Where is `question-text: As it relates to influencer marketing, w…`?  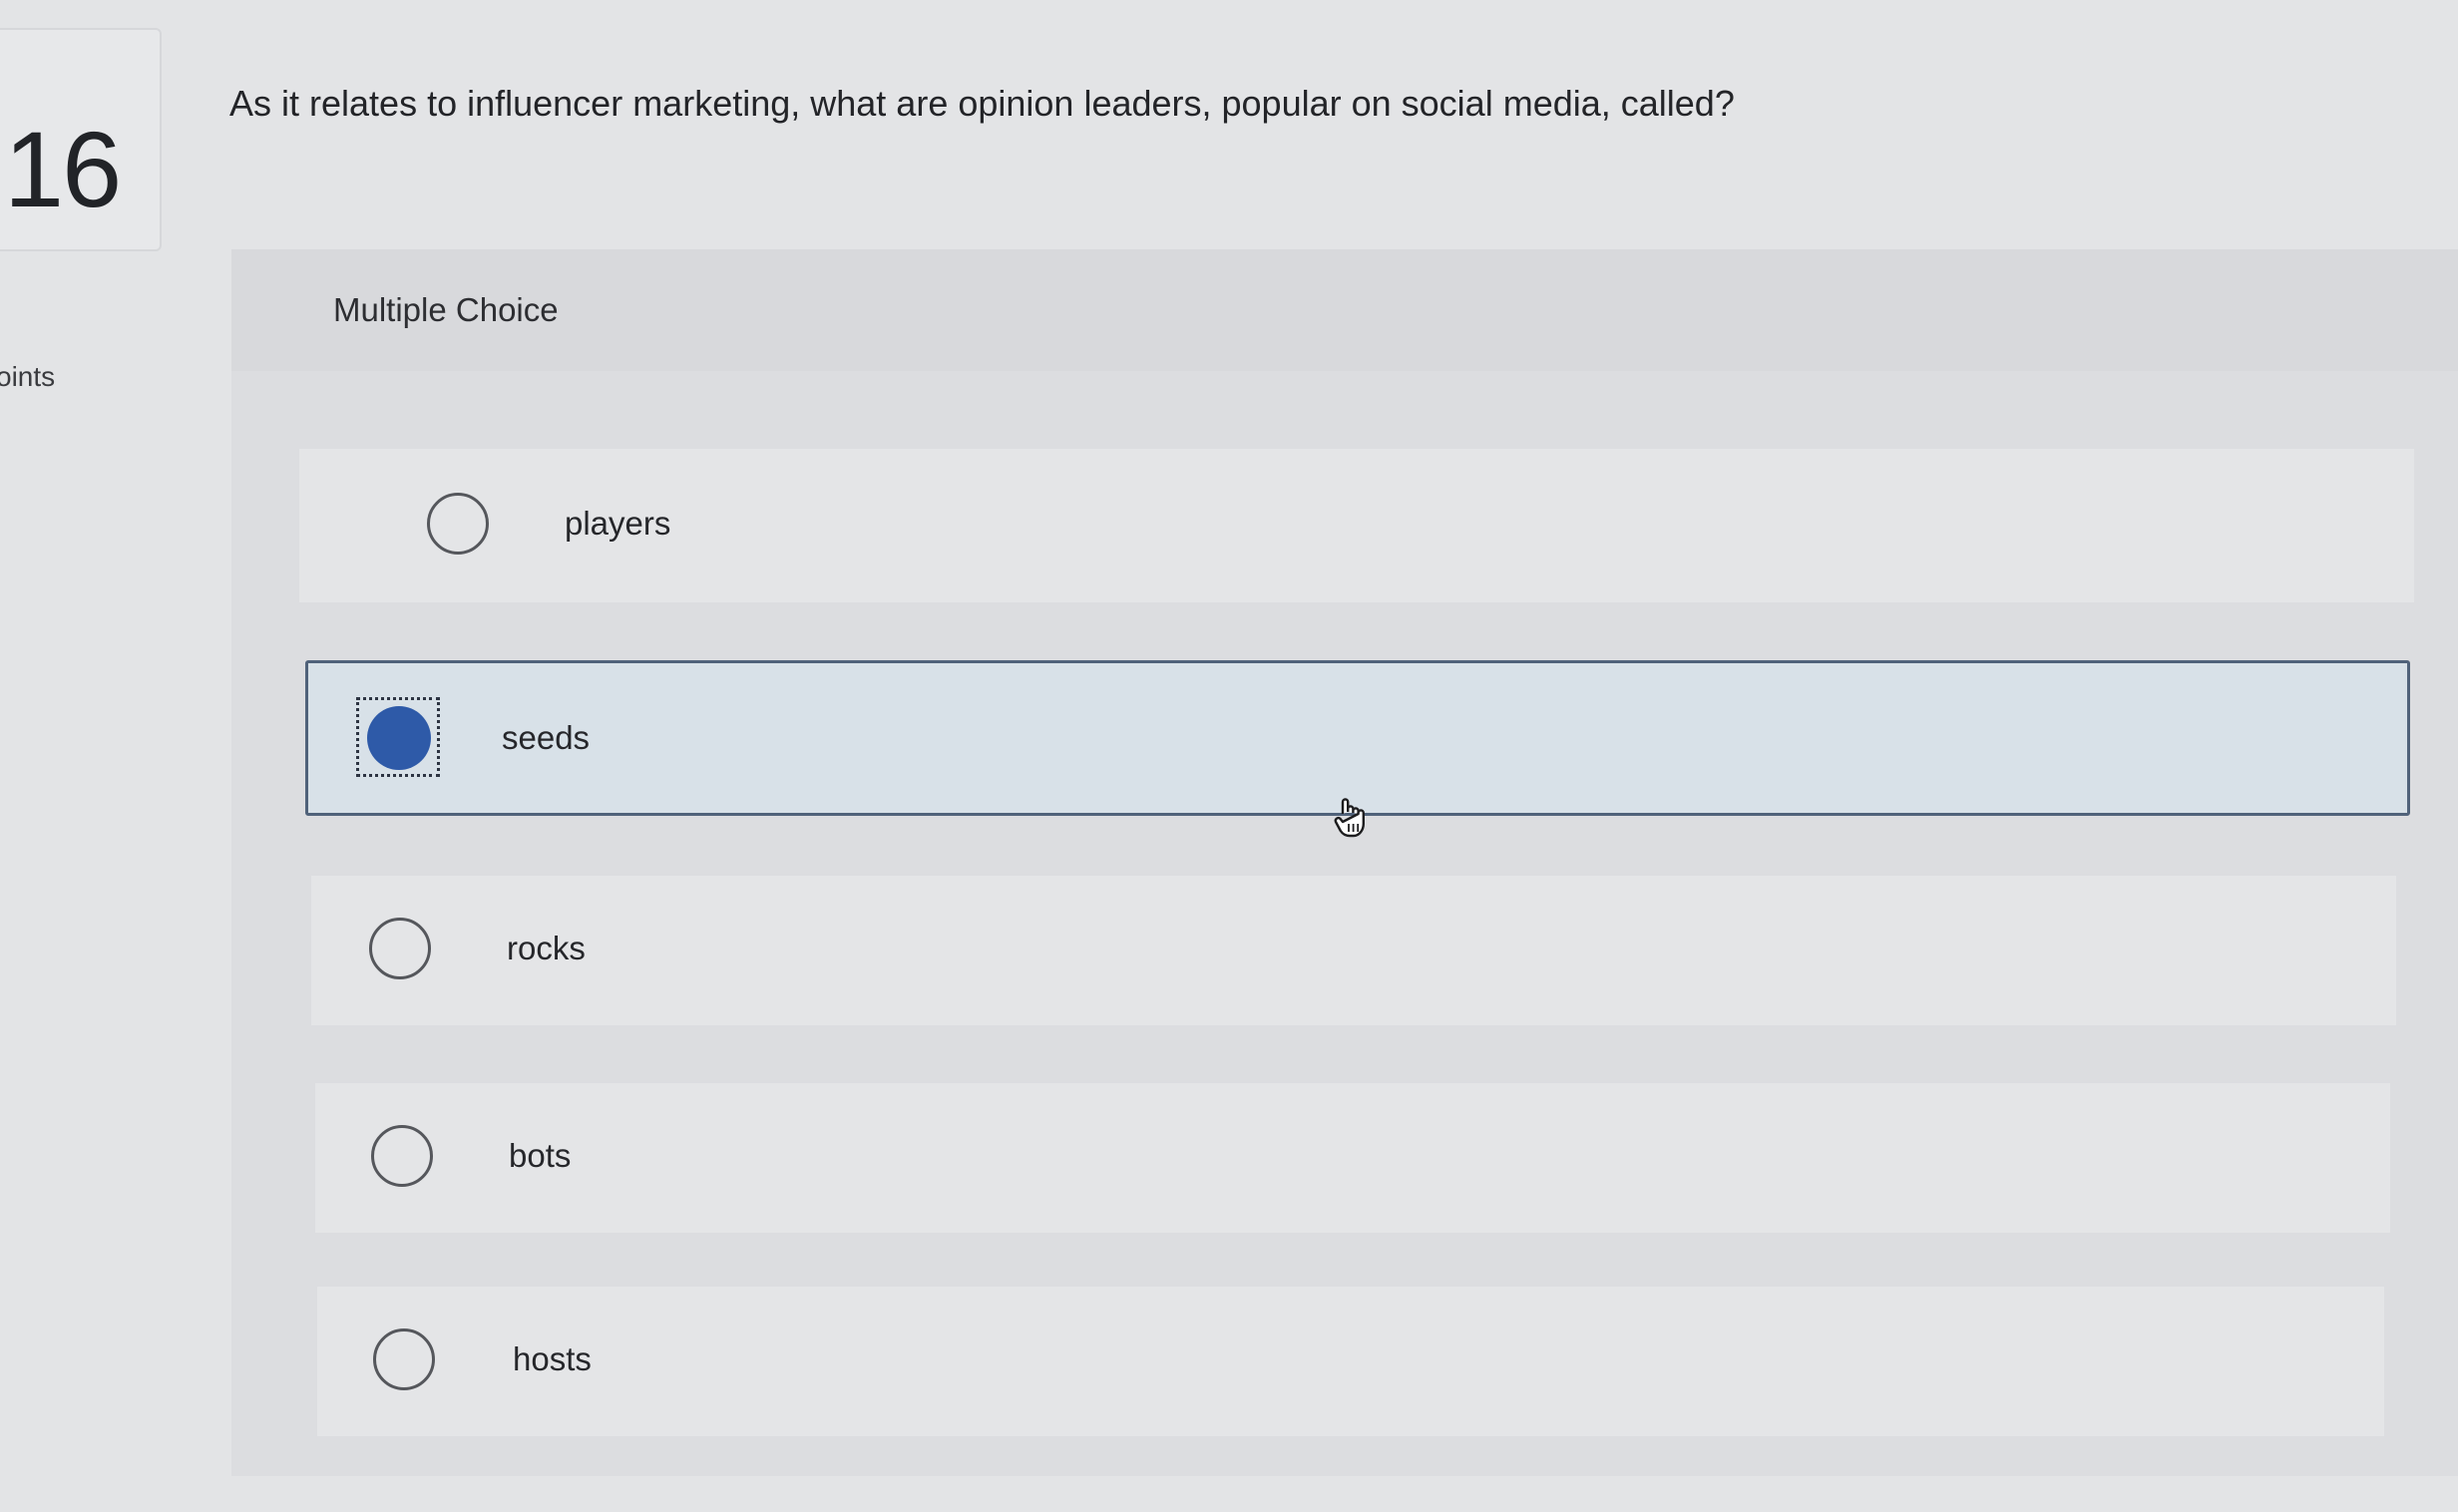 question-text: As it relates to influencer marketing, w… is located at coordinates (982, 103).